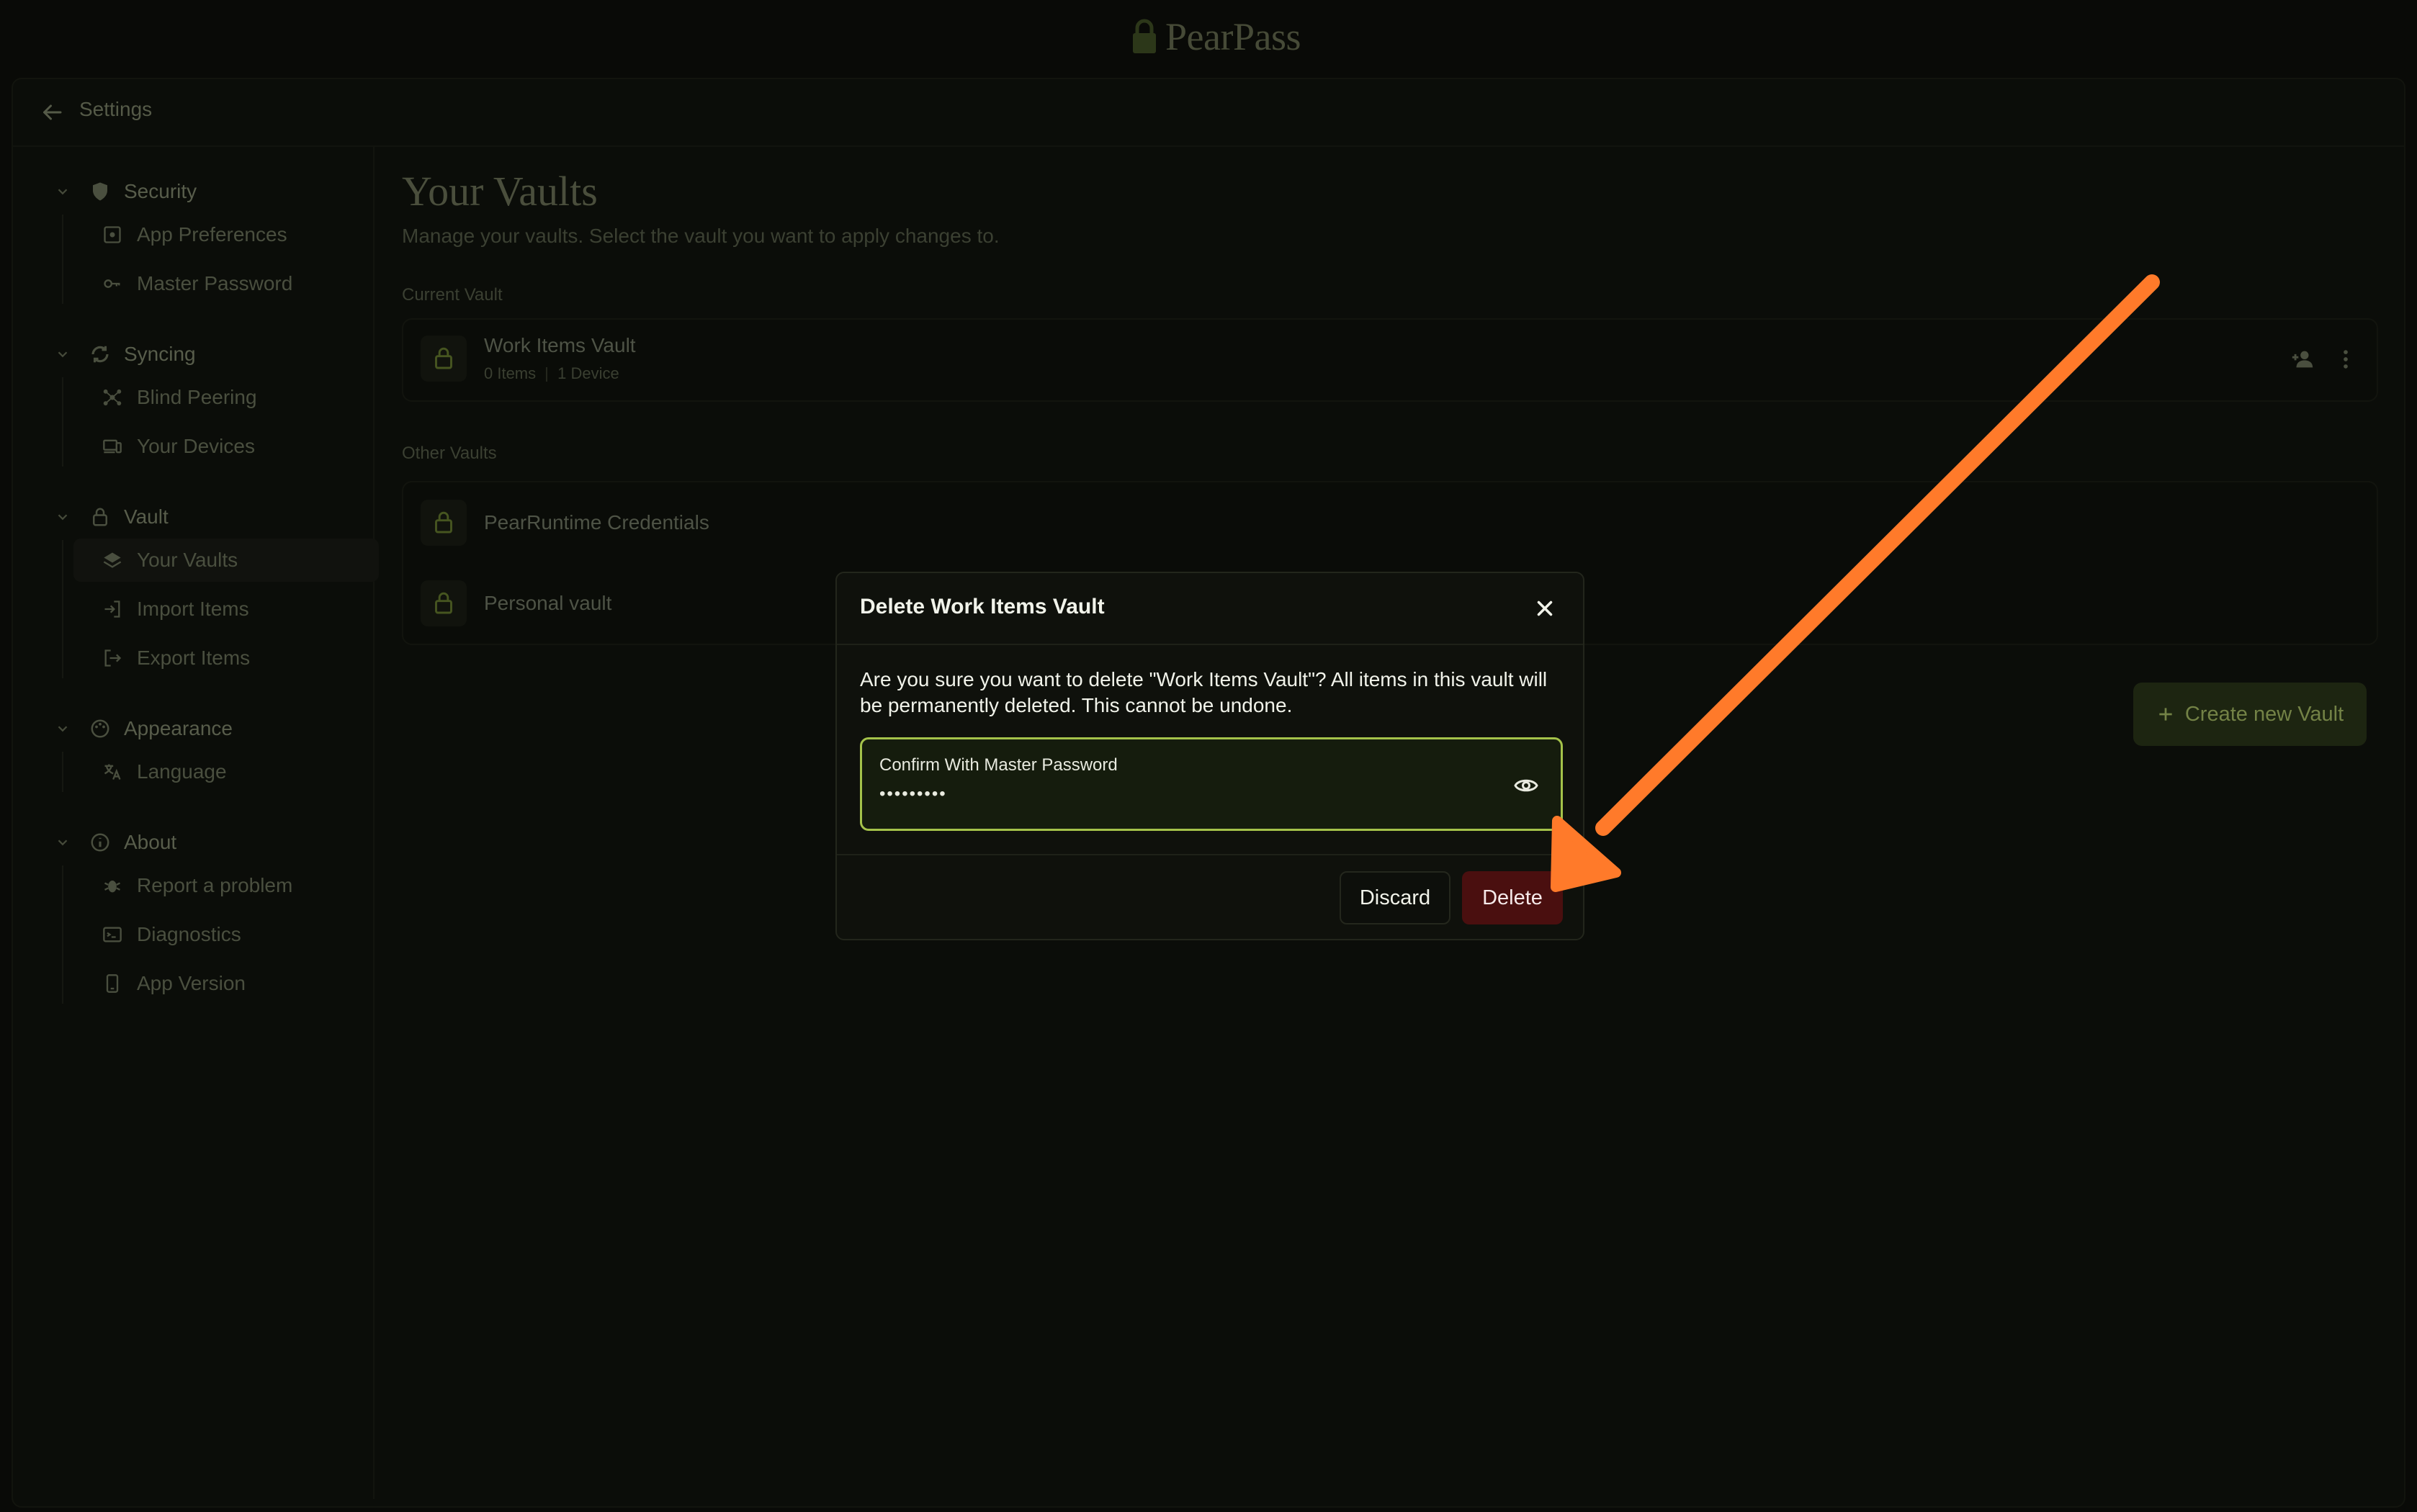 This screenshot has width=2417, height=1512. I want to click on eye-icon, so click(1526, 785).